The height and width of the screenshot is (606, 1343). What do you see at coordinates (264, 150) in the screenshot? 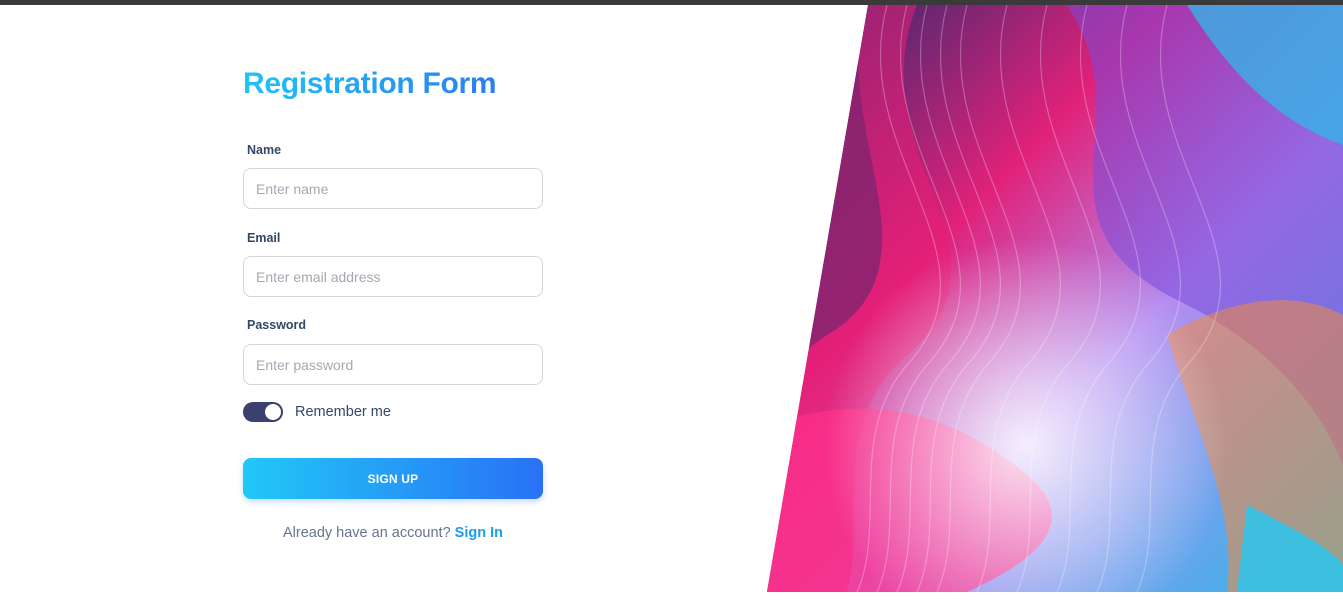
I see `name-label: Name` at bounding box center [264, 150].